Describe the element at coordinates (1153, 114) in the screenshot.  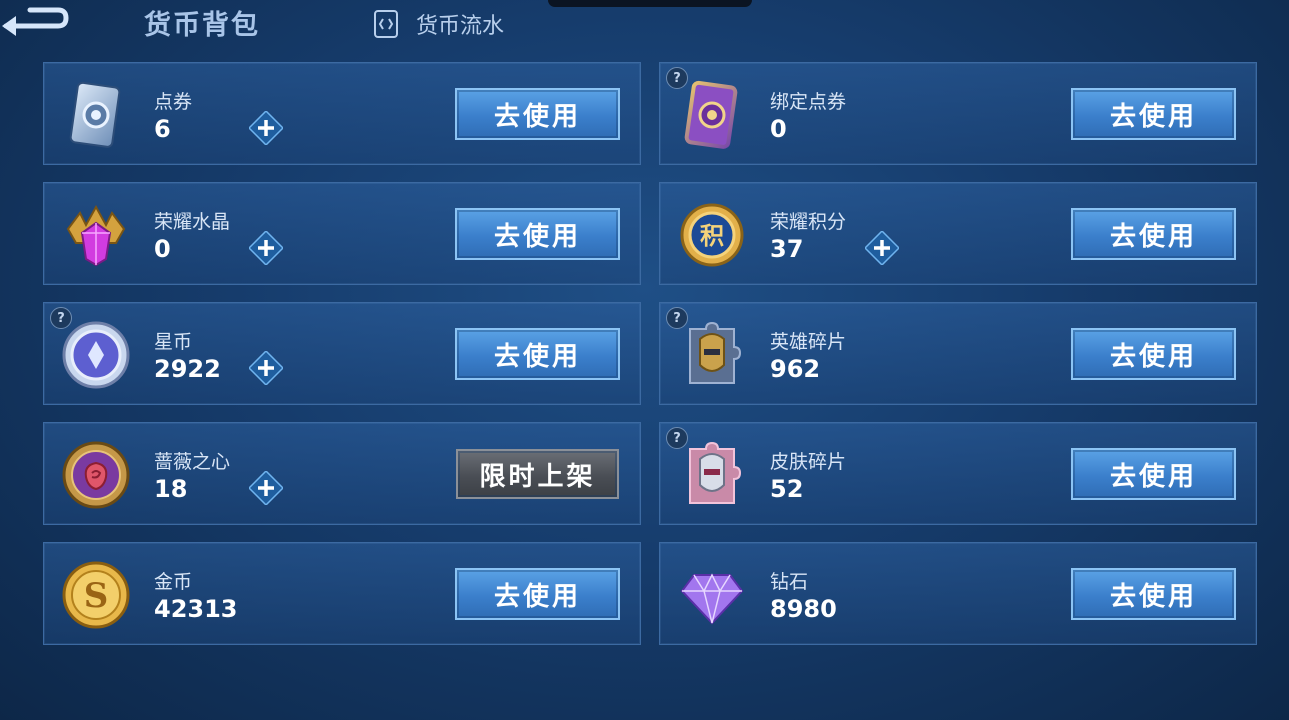
I see `use-bound-voucher-button: 去使用` at that location.